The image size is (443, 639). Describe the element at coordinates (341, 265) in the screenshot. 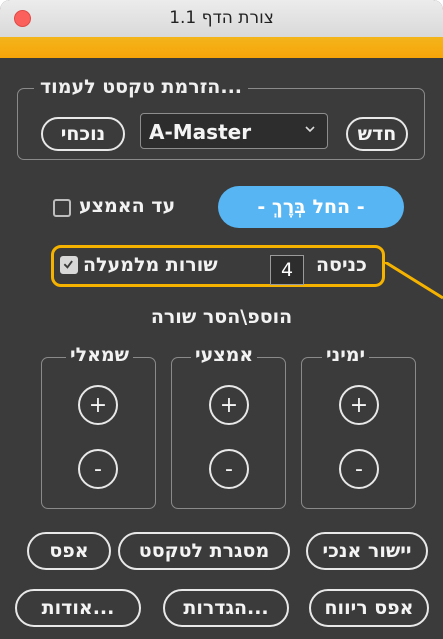

I see `indent-label: כניסה` at that location.